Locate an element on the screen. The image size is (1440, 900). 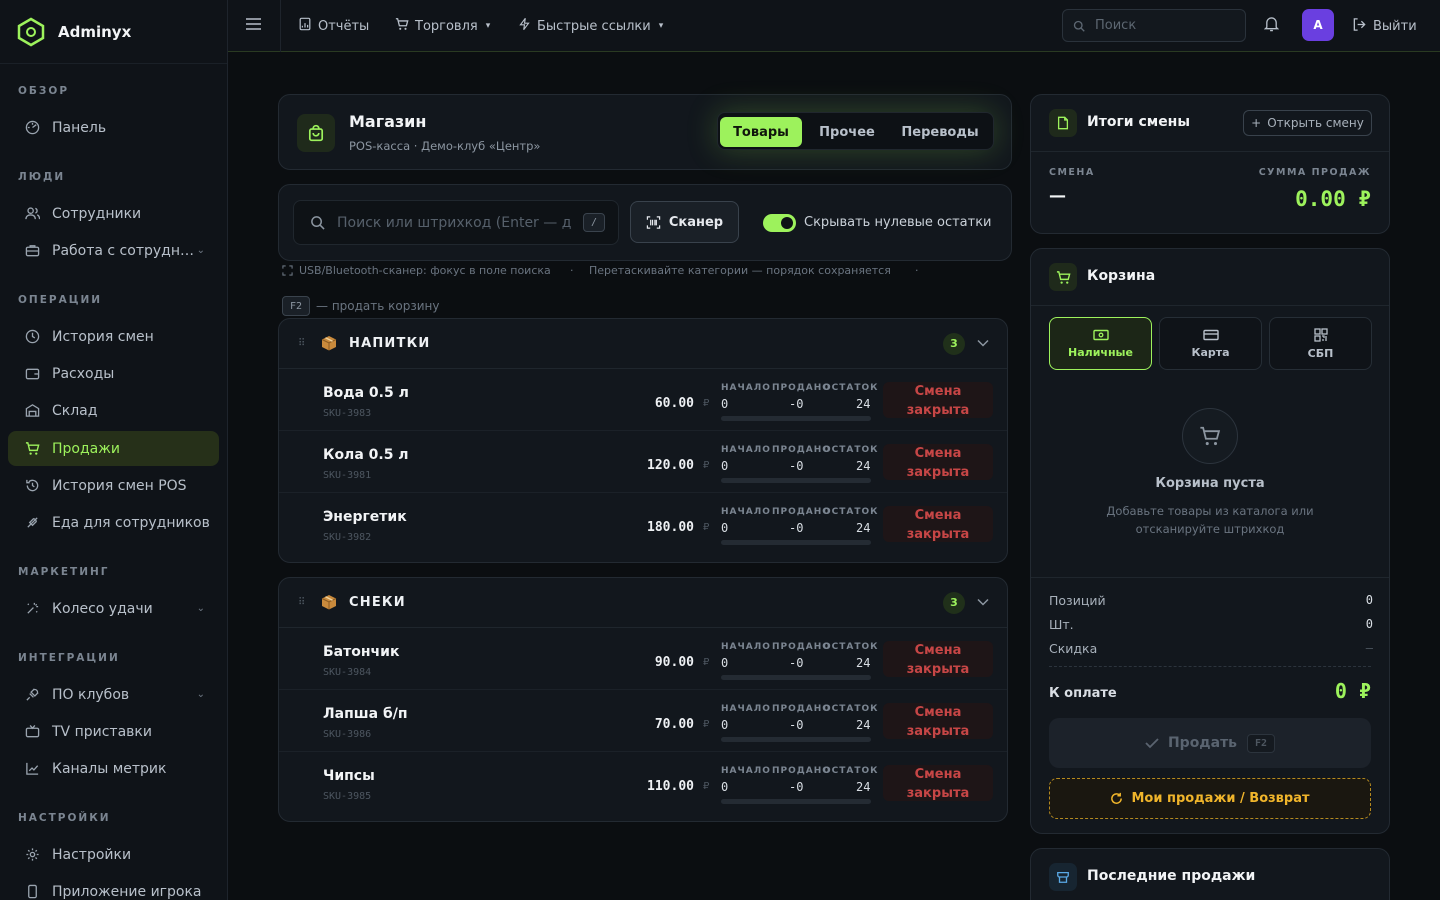
sidebar-item-label: ПО клубов is located at coordinates (91, 694).